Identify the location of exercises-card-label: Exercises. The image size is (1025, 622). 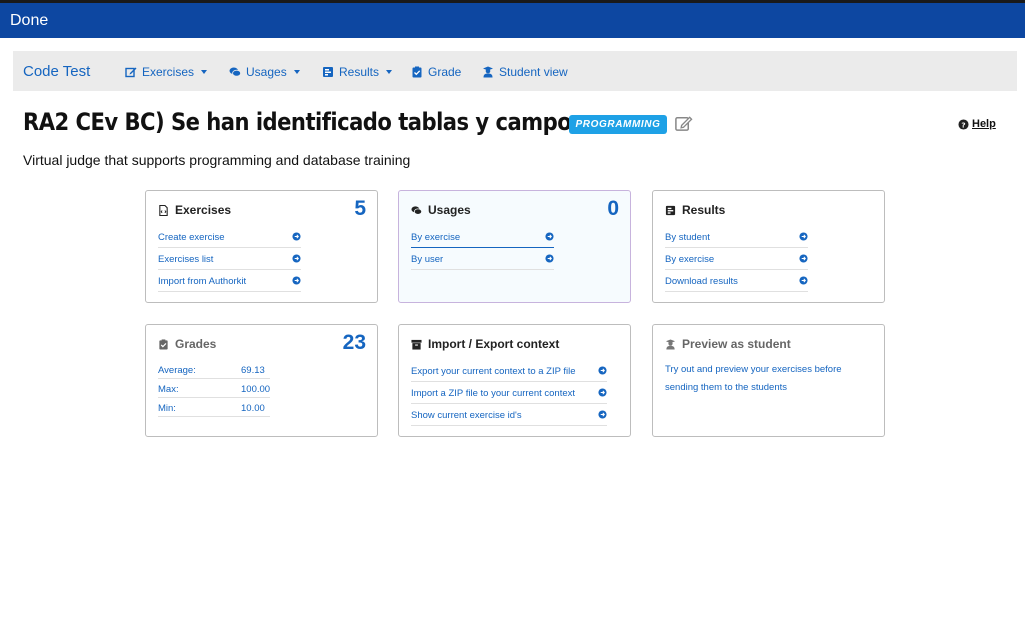
(203, 210).